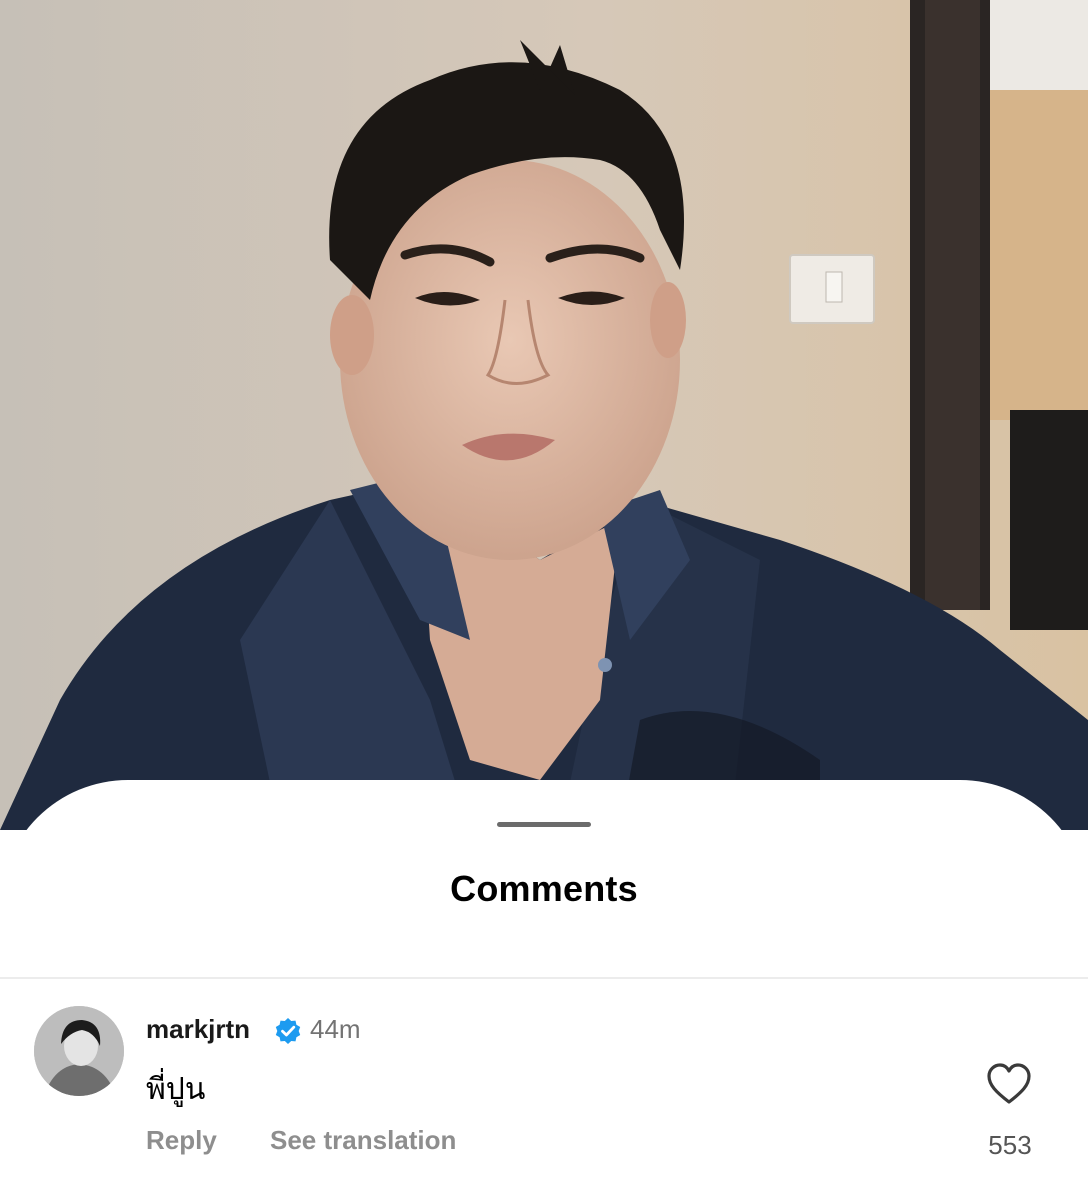 The height and width of the screenshot is (1200, 1088). I want to click on comment-time: 44m, so click(335, 1029).